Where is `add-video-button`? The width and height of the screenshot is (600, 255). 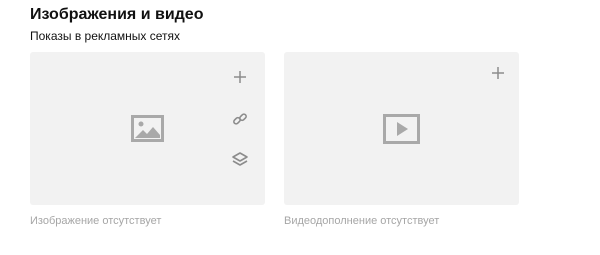 add-video-button is located at coordinates (498, 73).